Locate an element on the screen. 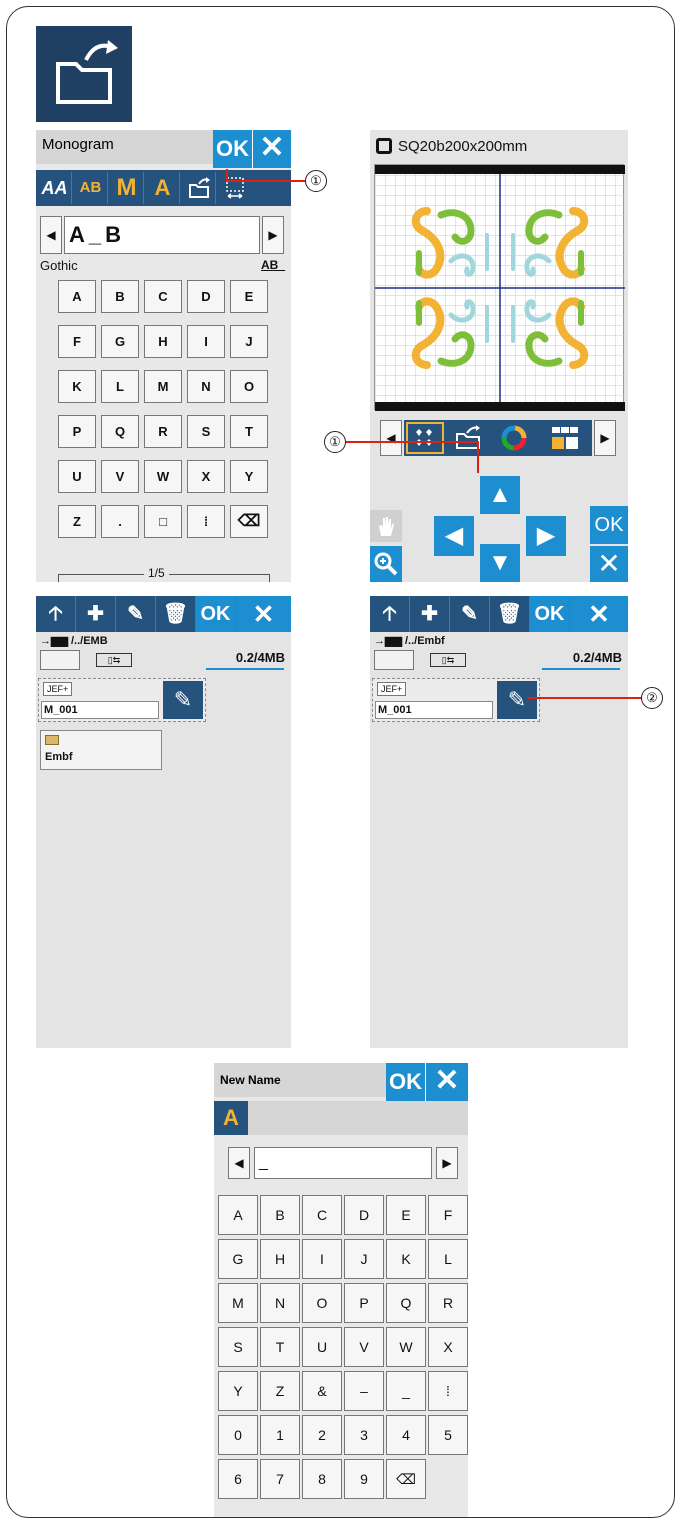 This screenshot has height=1524, width=681. key-char: Q is located at coordinates (406, 1303).